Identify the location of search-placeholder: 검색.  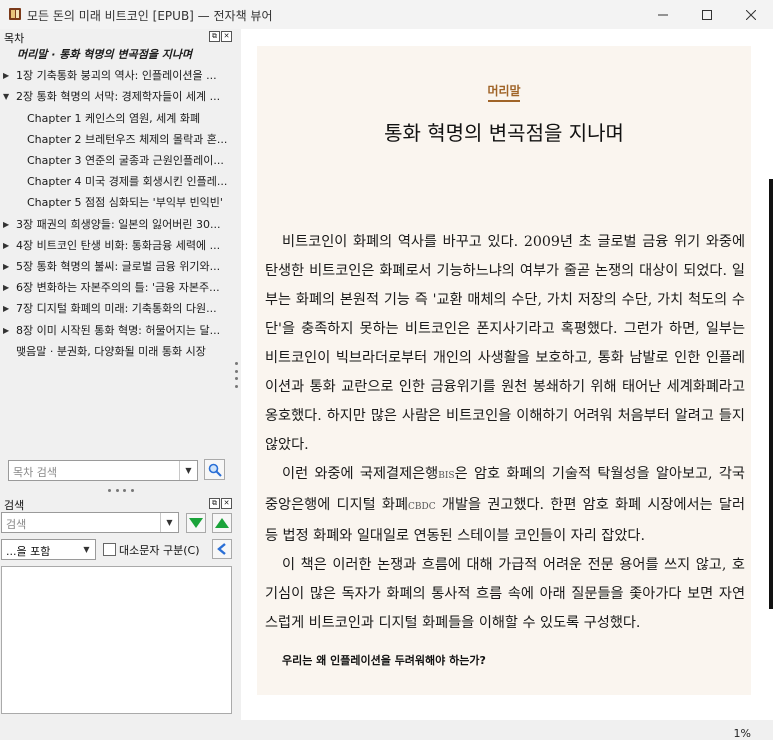
(16, 524).